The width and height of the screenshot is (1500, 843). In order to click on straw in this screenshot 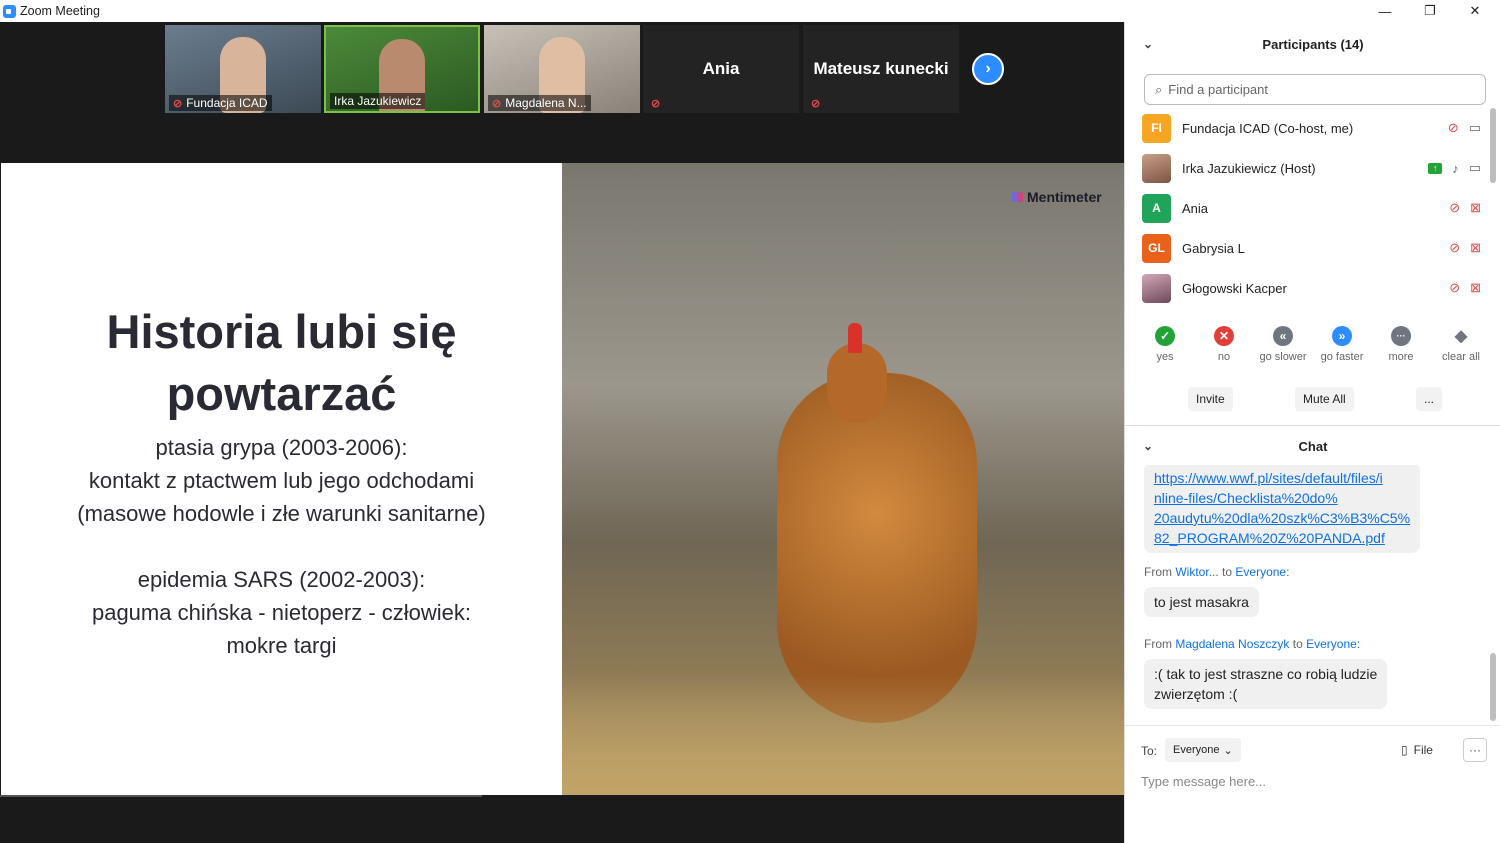, I will do `click(843, 735)`.